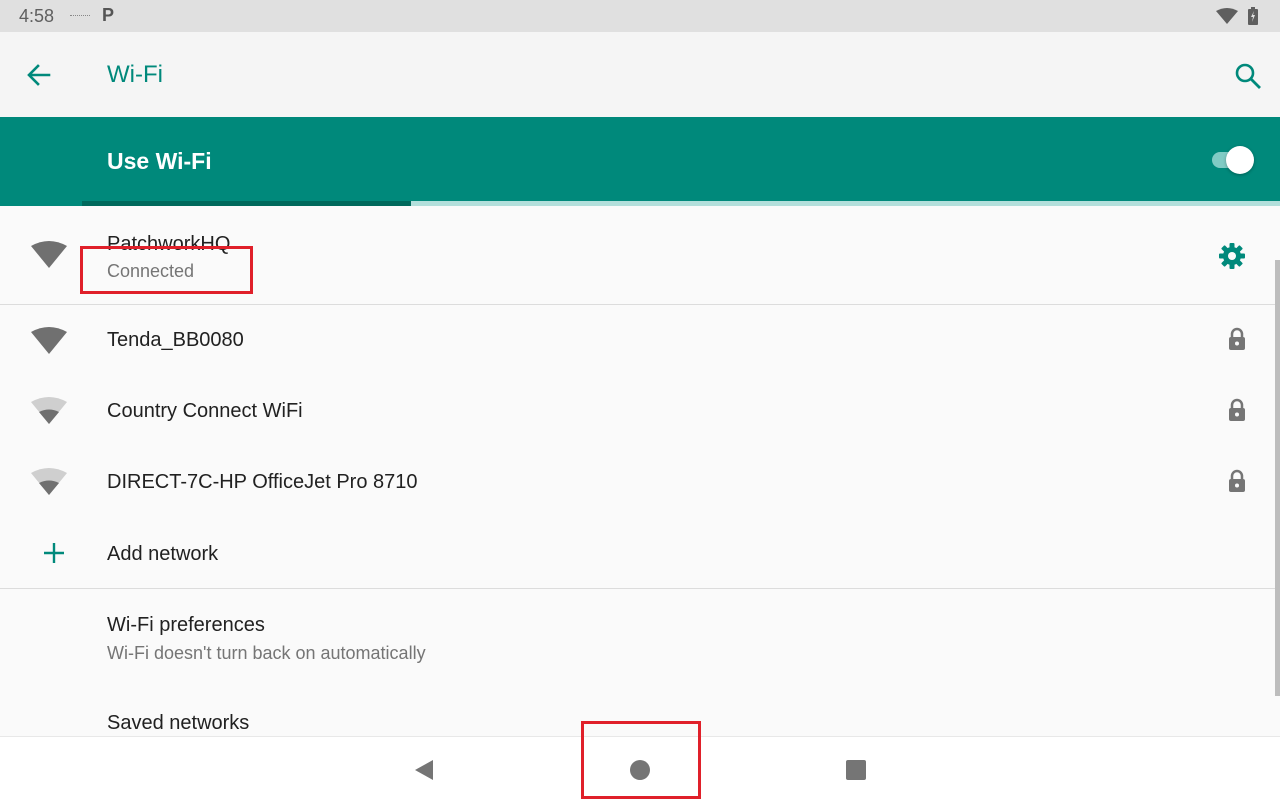 The height and width of the screenshot is (800, 1280). I want to click on battery-icon, so click(1253, 16).